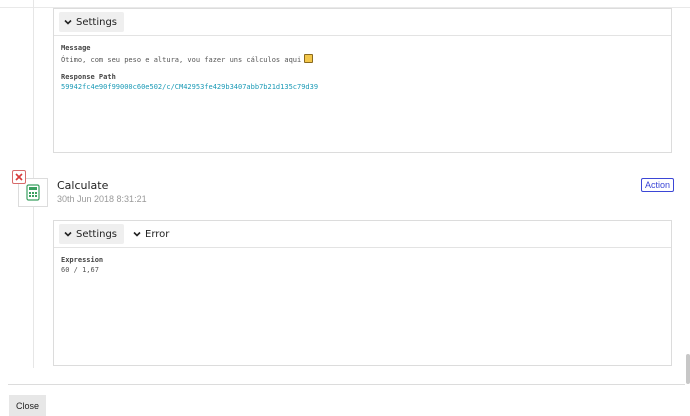  I want to click on tab-error: Error, so click(152, 234).